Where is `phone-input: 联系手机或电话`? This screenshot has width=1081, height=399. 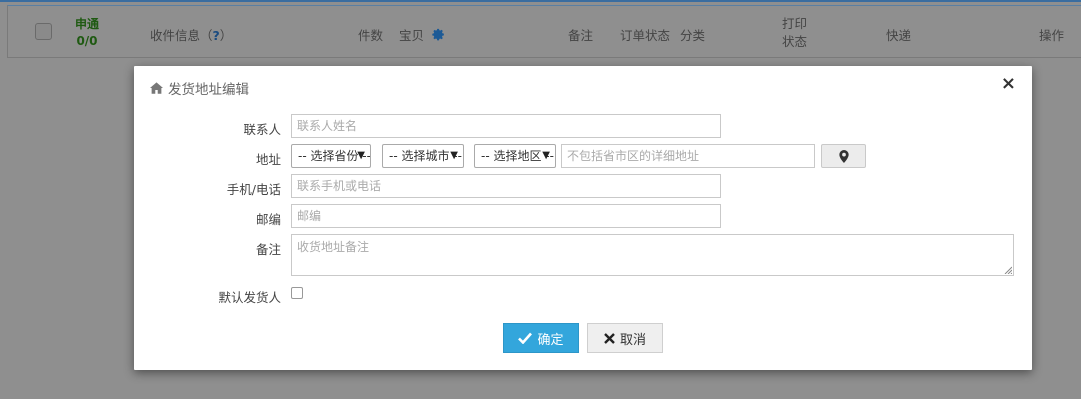
phone-input: 联系手机或电话 is located at coordinates (506, 186).